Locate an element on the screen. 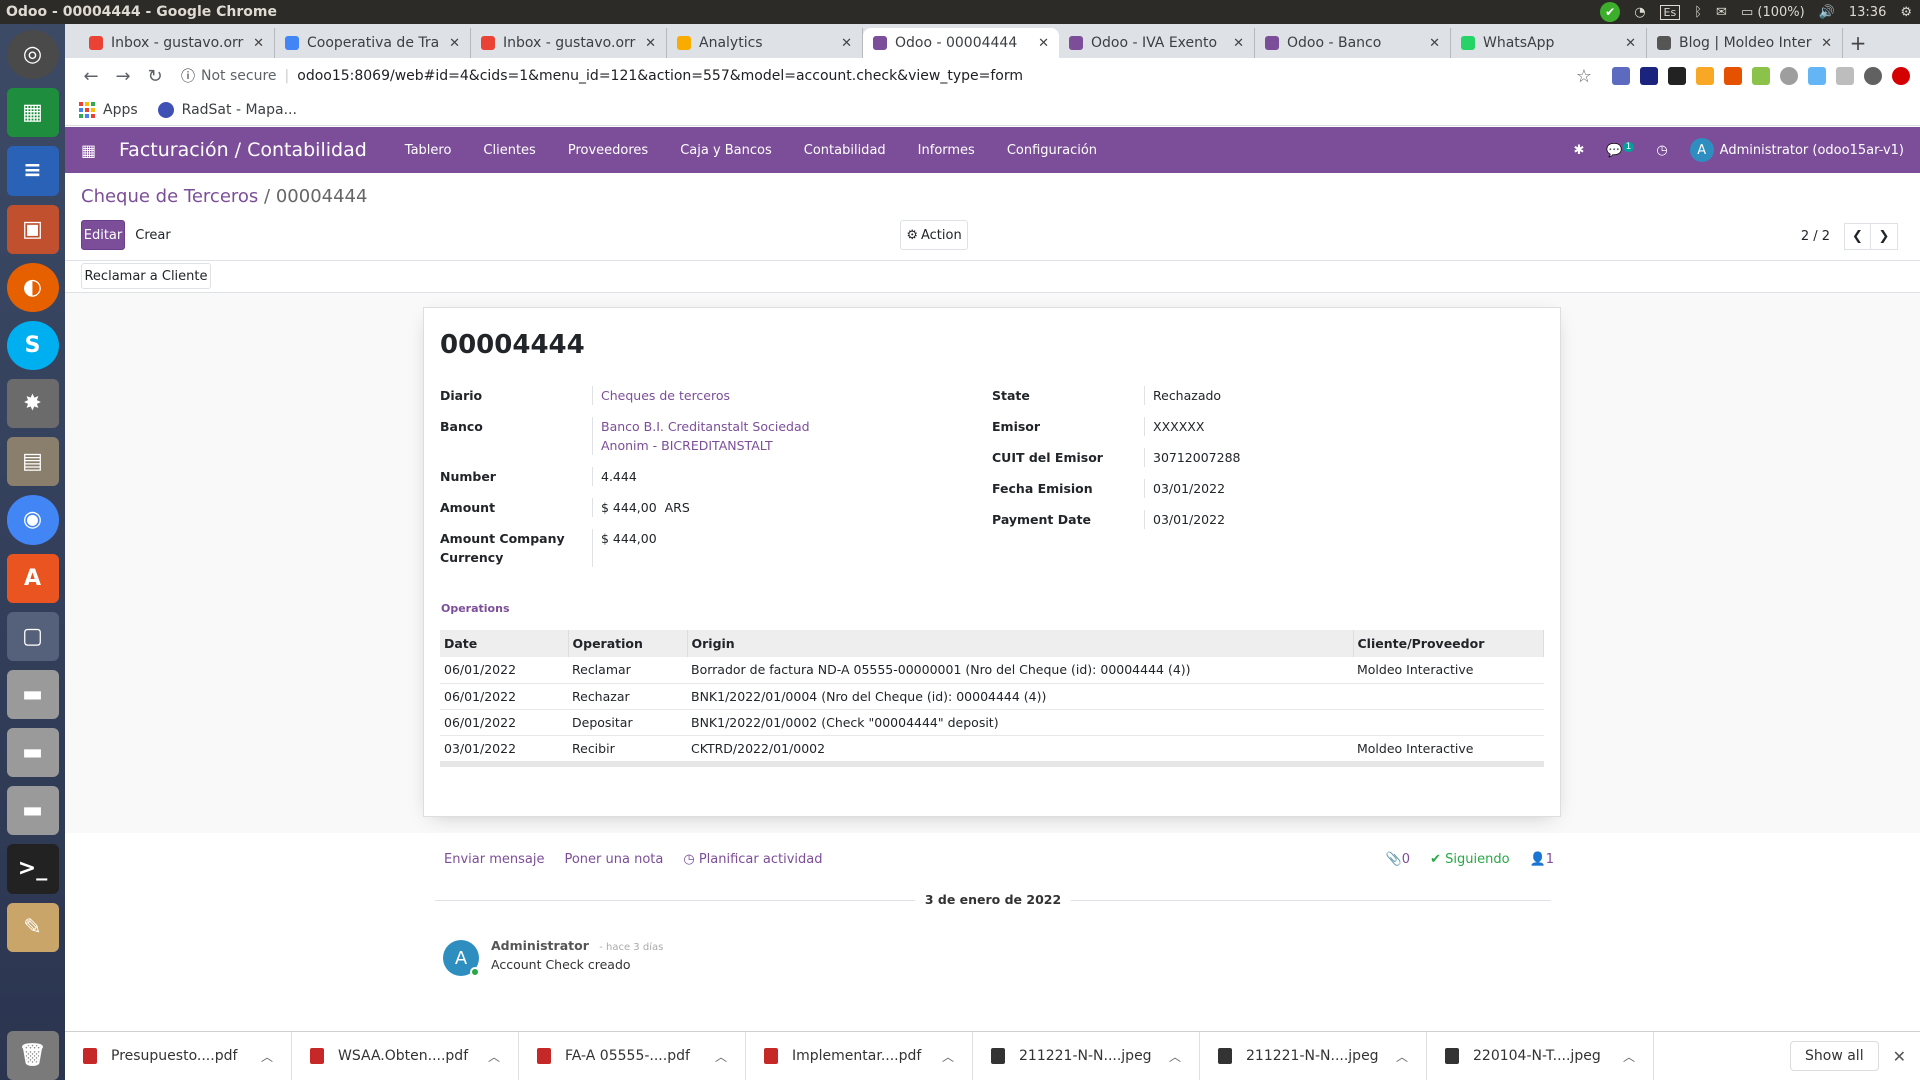  schedule-activity-button: ◷ Planificar actividad is located at coordinates (752, 859).